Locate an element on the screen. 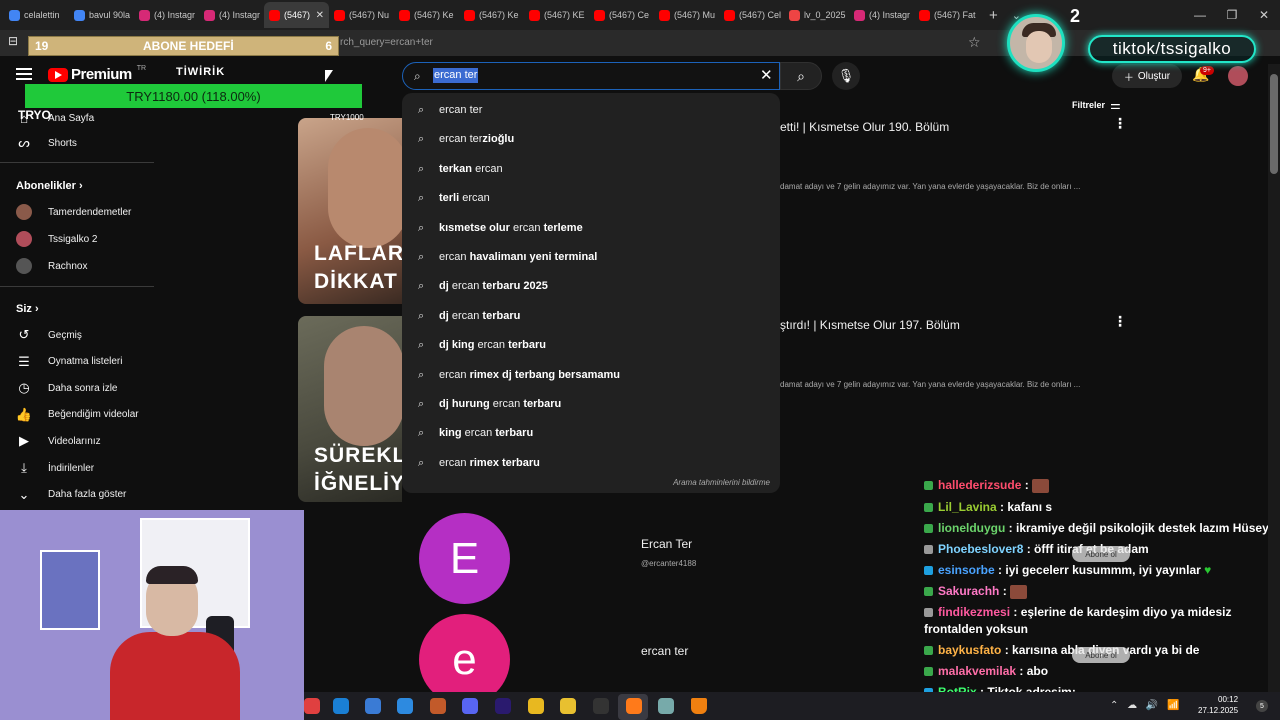 This screenshot has width=1280, height=720. chrome-icon is located at coordinates (536, 706).